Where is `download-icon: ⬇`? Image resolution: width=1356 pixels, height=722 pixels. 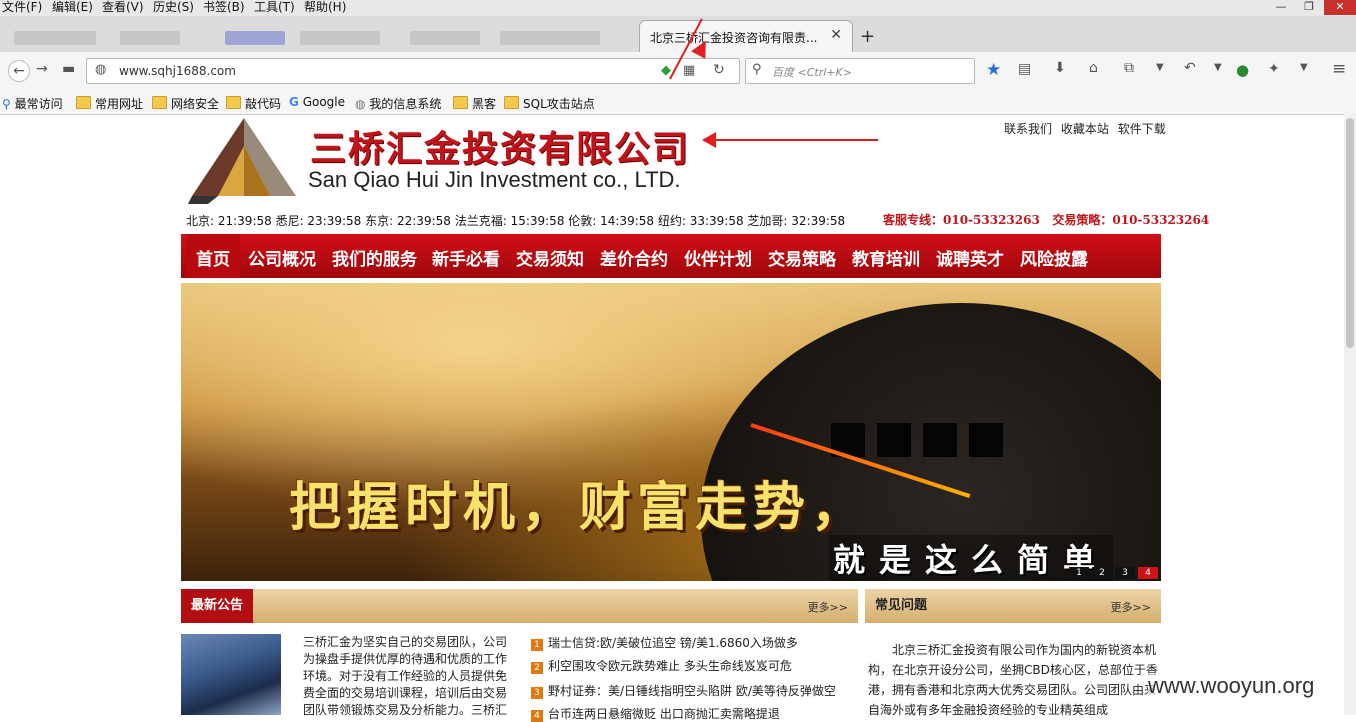 download-icon: ⬇ is located at coordinates (1060, 68).